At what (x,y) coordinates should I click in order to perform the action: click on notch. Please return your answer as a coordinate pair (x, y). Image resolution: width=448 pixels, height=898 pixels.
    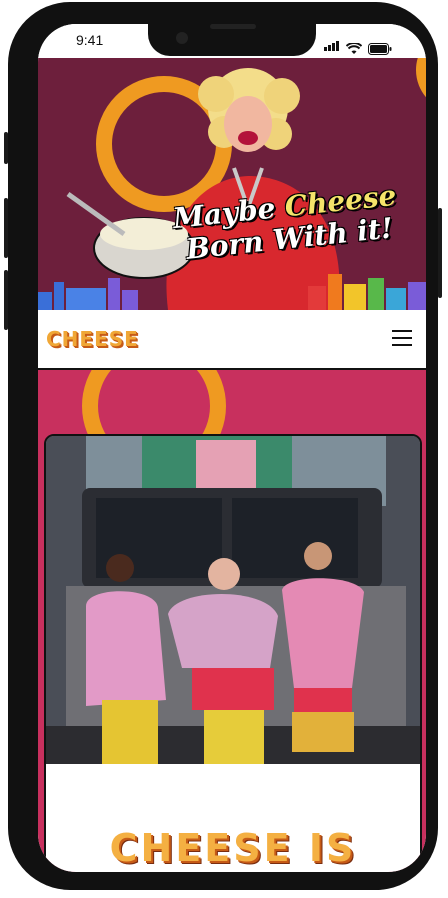
    Looking at the image, I should click on (232, 40).